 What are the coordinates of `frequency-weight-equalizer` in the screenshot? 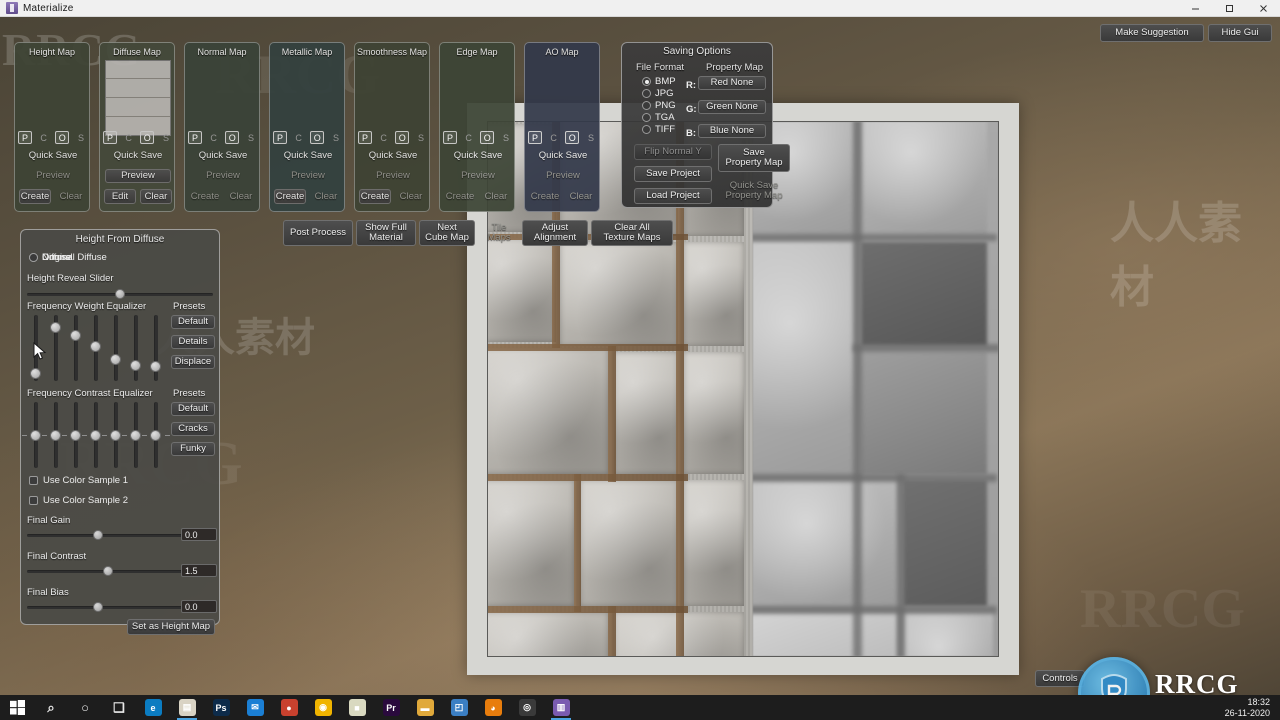 It's located at (96, 348).